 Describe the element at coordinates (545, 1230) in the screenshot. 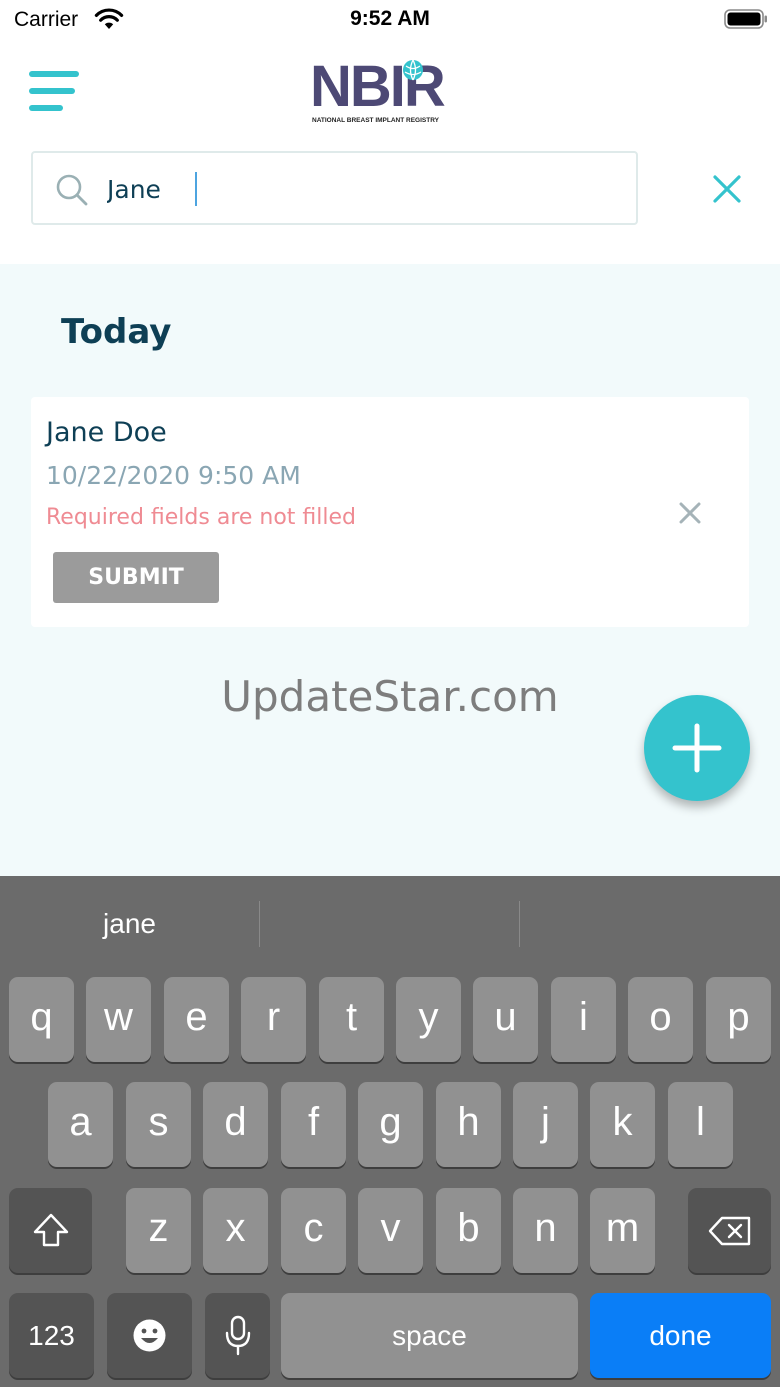

I see `key-n: n` at that location.